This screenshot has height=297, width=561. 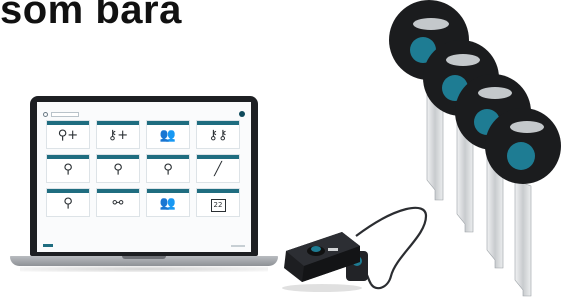 I want to click on laptop-shadow, so click(x=144, y=269).